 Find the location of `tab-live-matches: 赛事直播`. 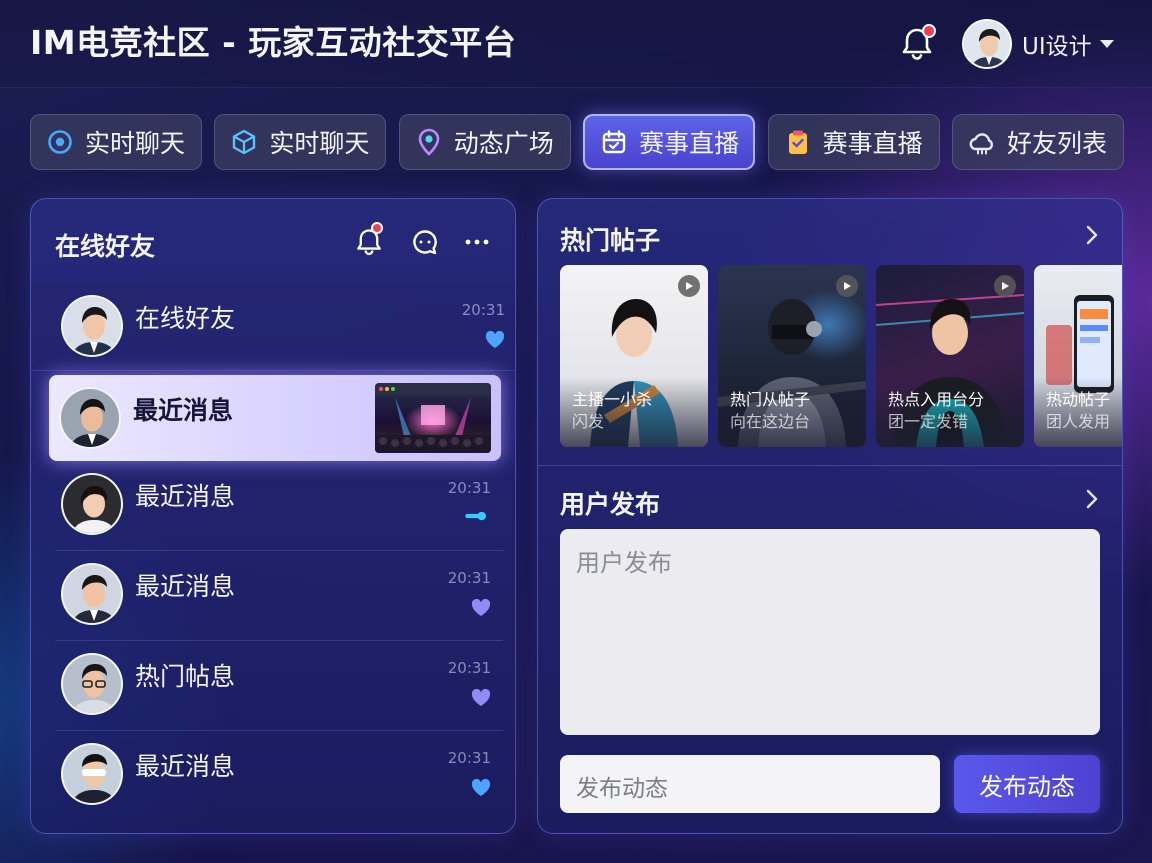

tab-live-matches: 赛事直播 is located at coordinates (669, 142).